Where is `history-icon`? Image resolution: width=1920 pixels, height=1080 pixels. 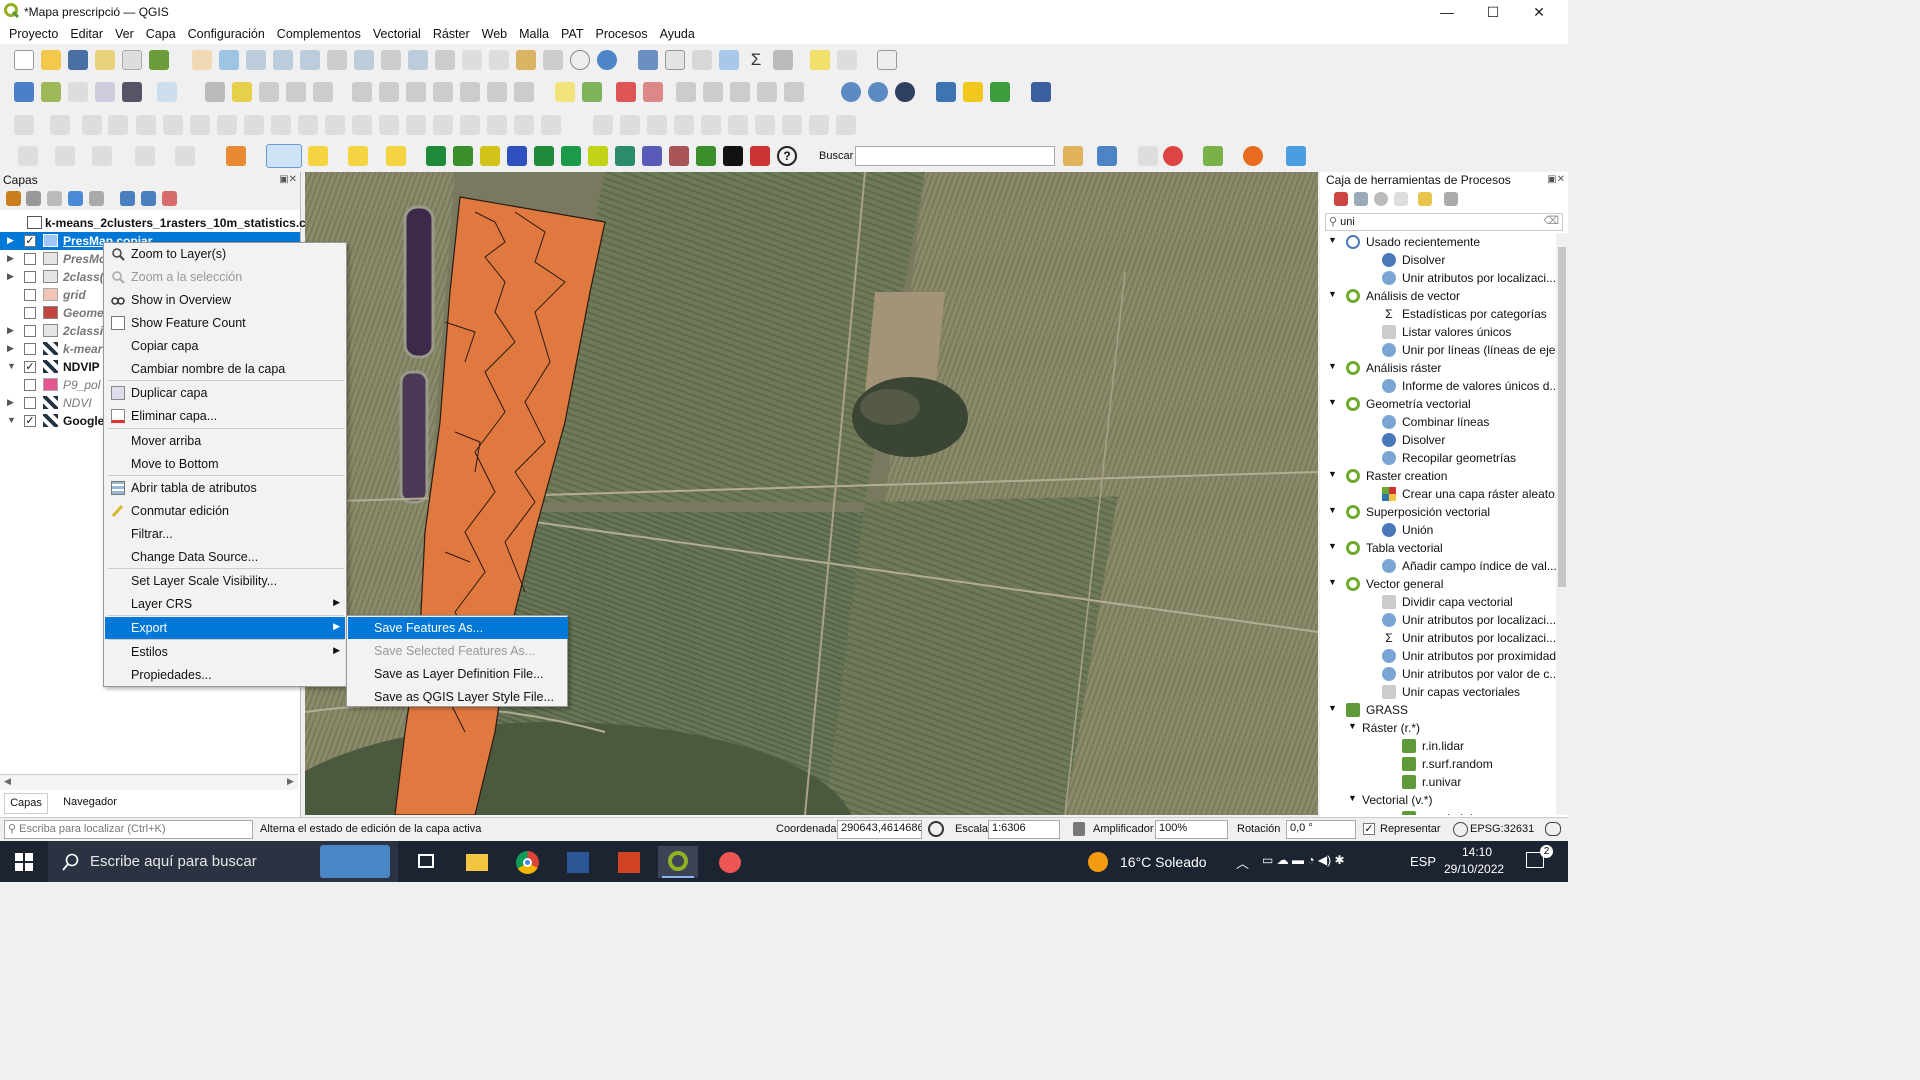
history-icon is located at coordinates (1381, 199).